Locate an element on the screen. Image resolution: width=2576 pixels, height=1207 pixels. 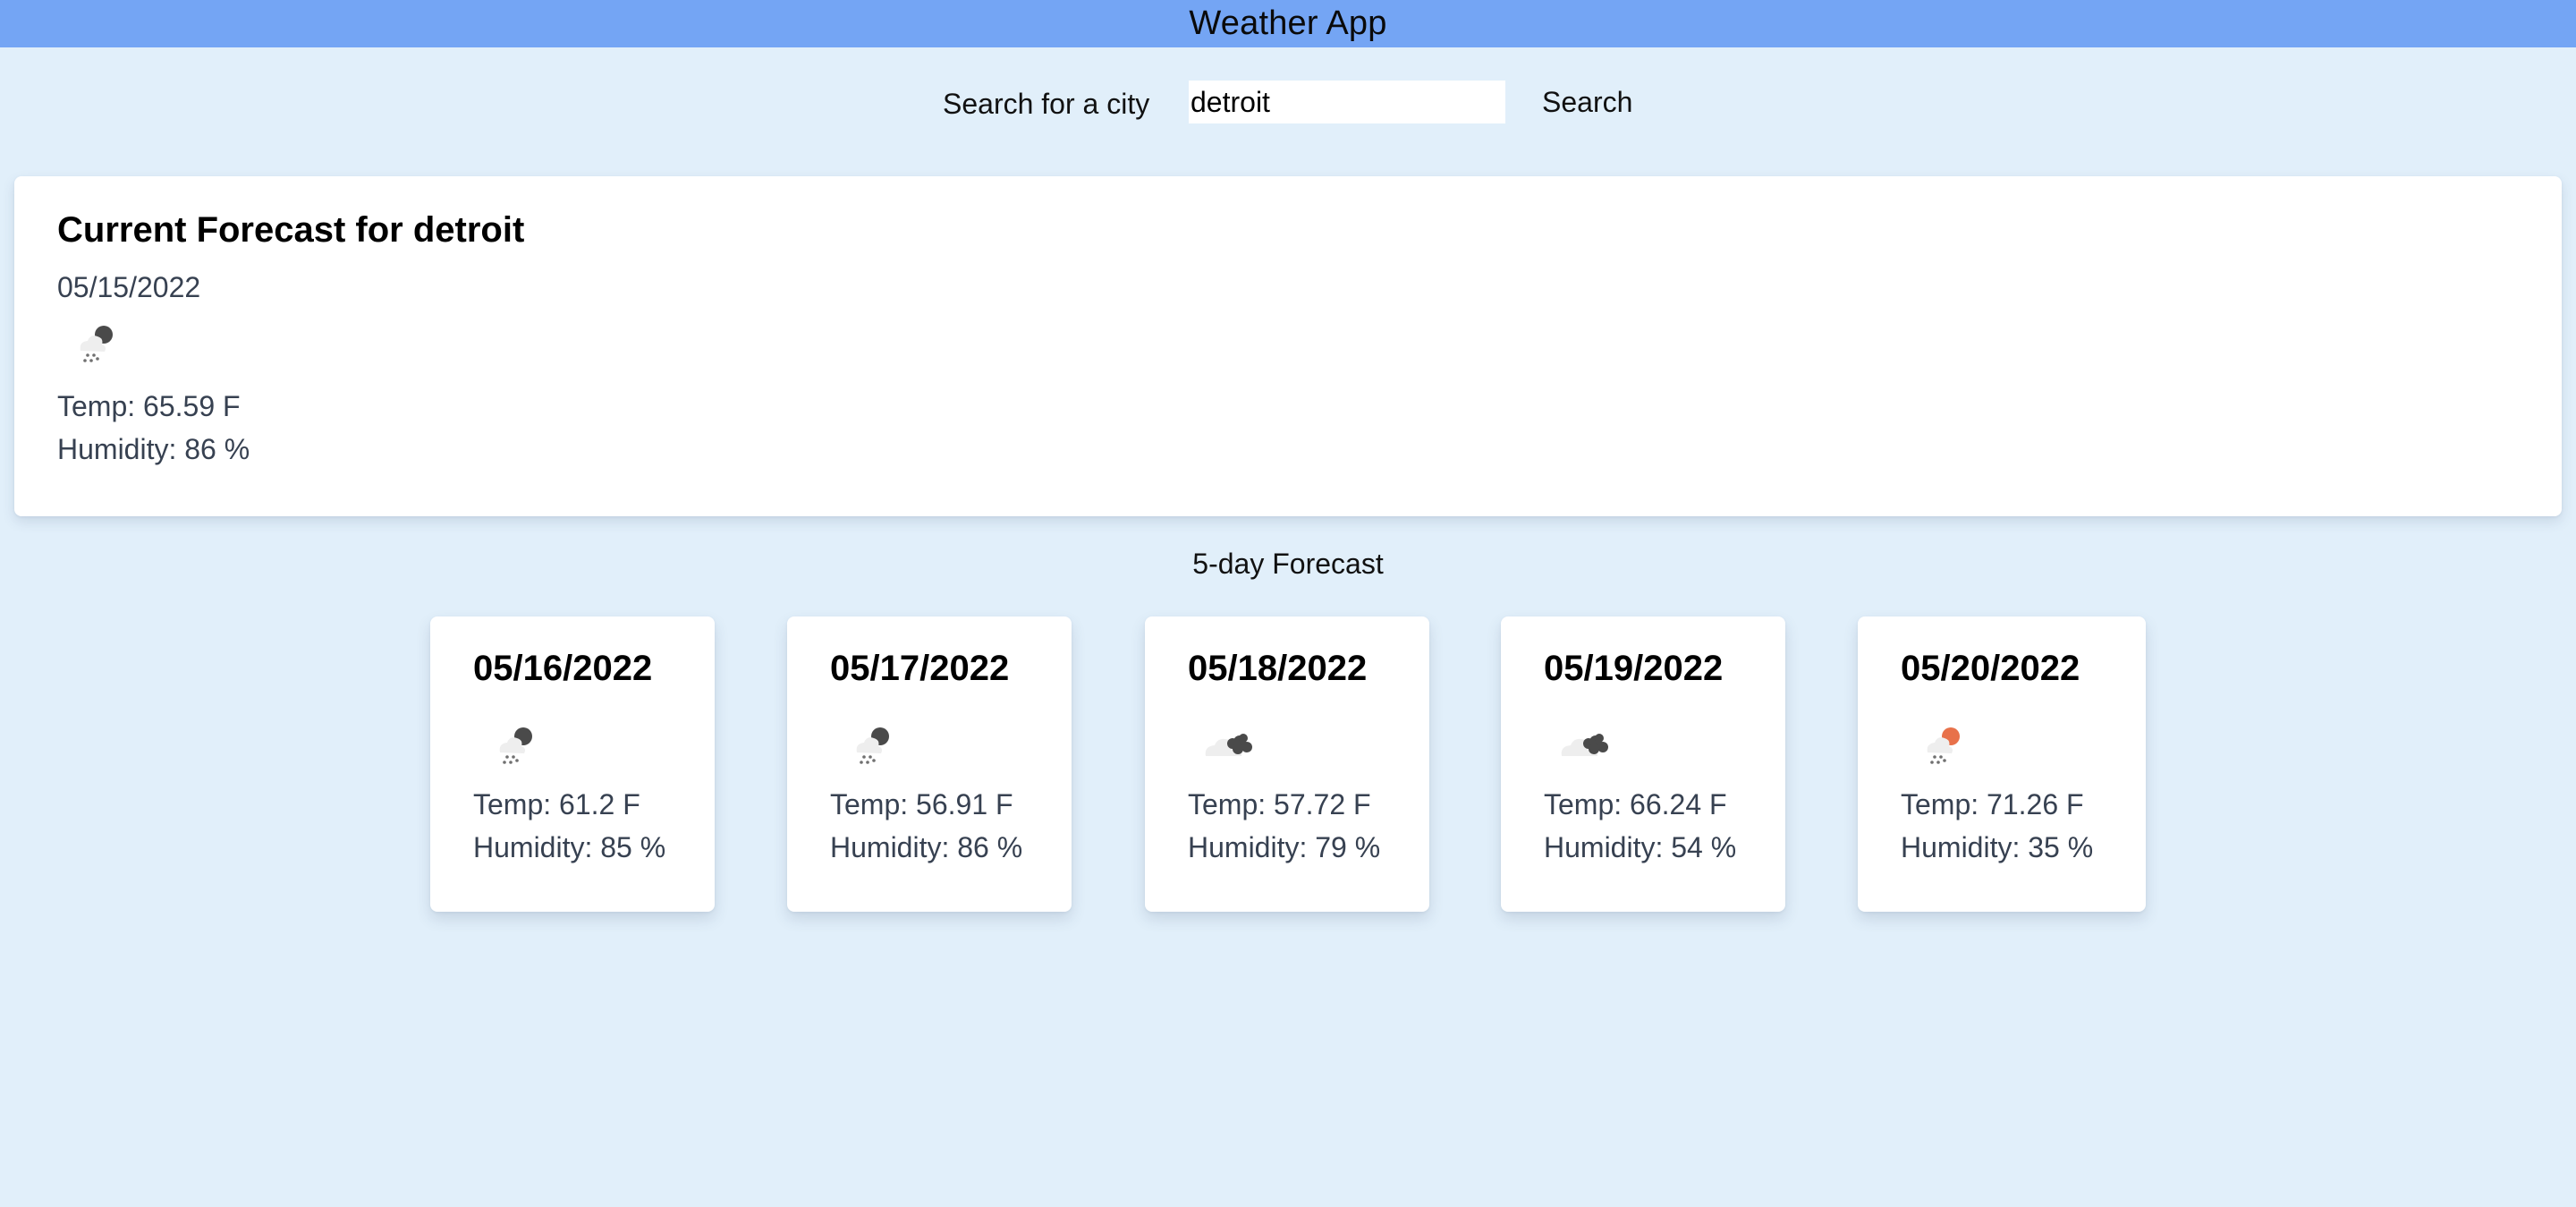
forecast-humidity: Humidity: 35 % is located at coordinates (1997, 847).